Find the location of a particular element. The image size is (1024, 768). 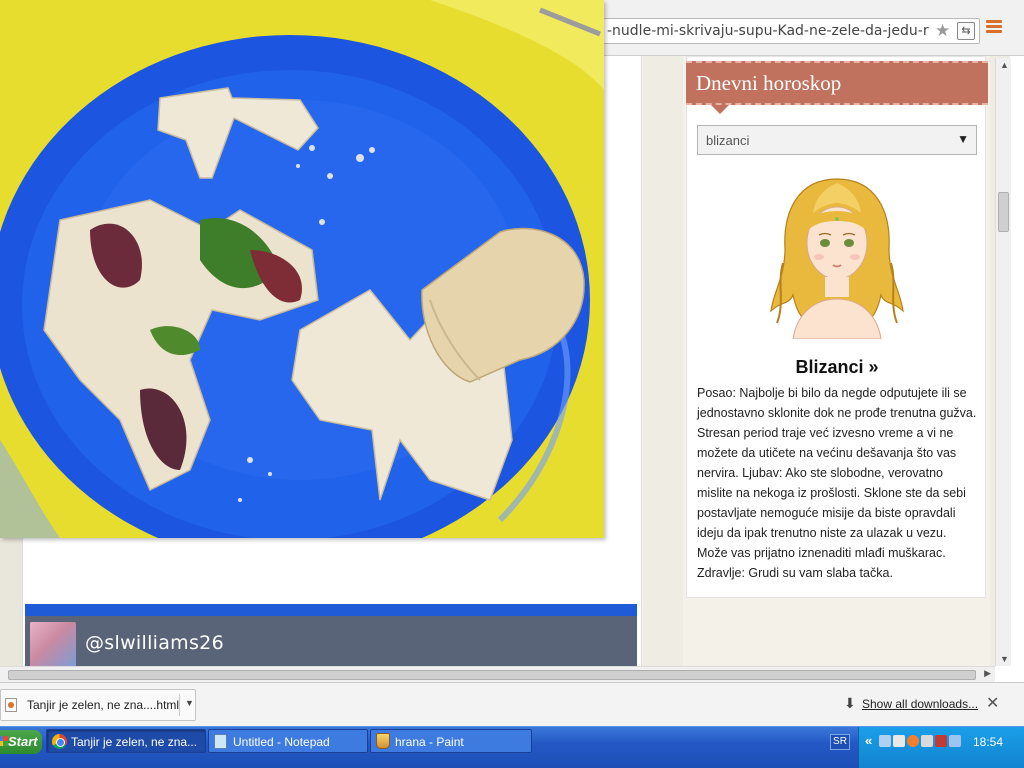

taskbar-item-paint: hrana - Paint is located at coordinates (451, 741).